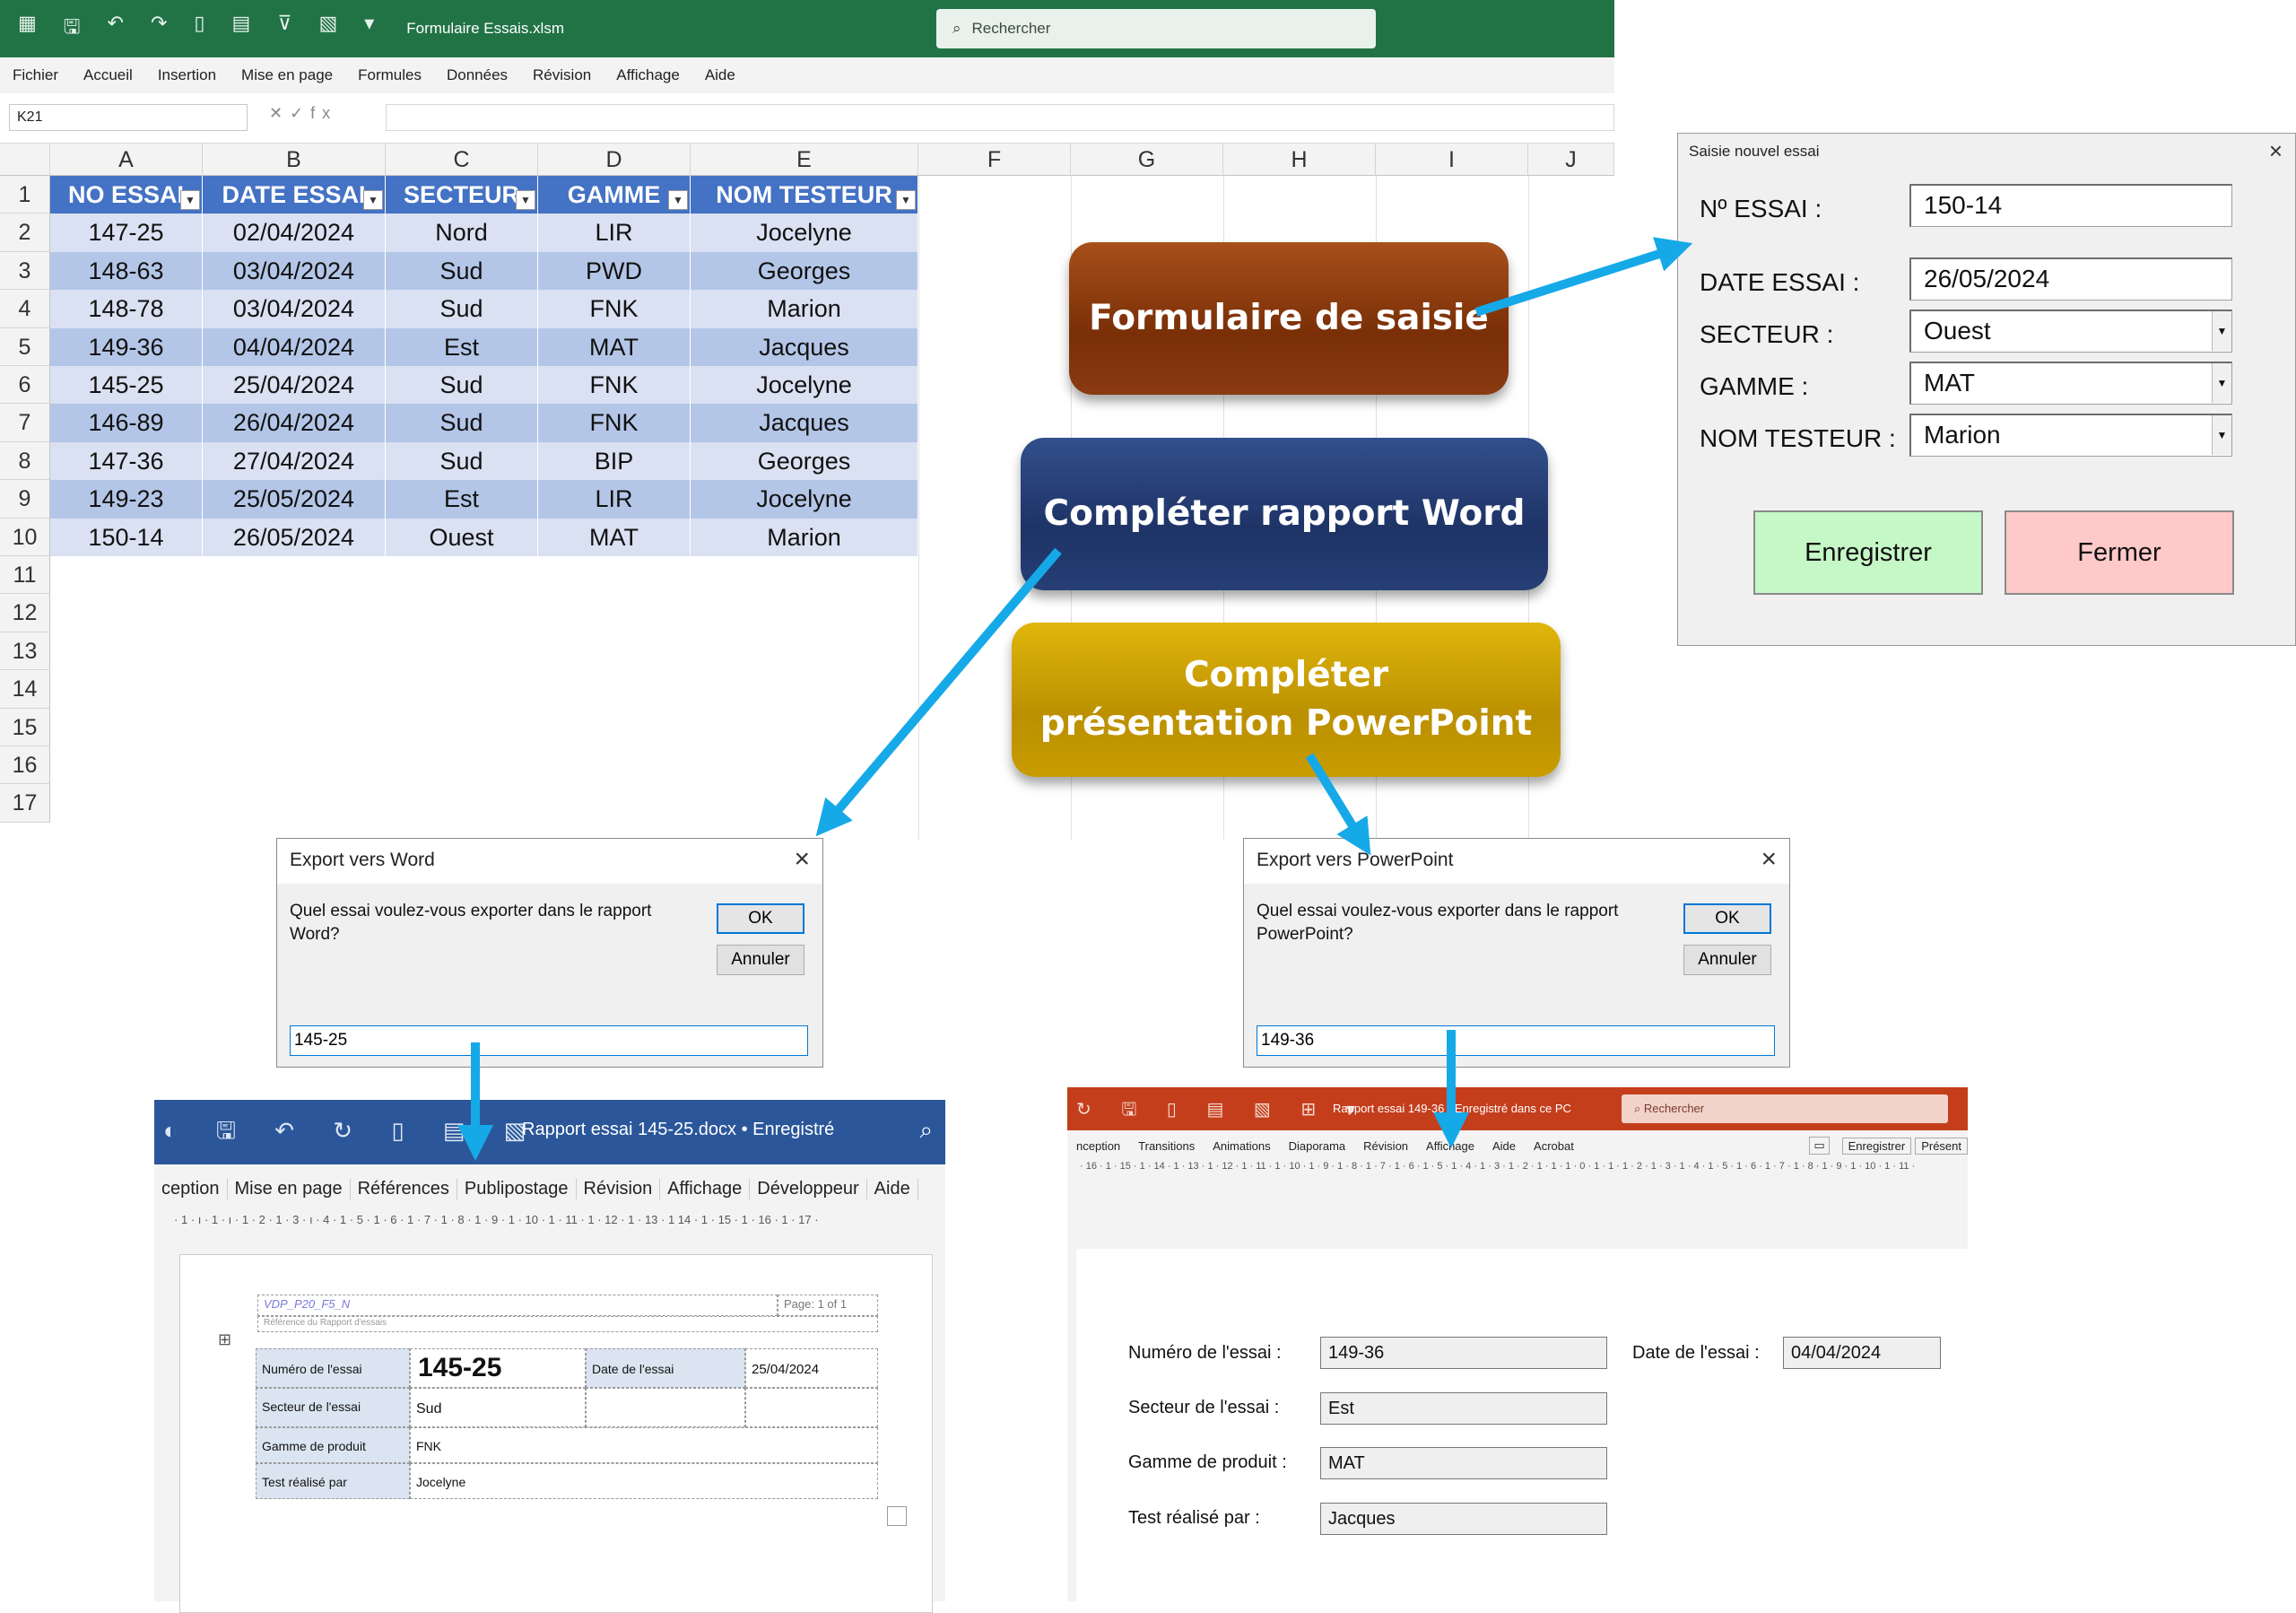  What do you see at coordinates (938, 692) in the screenshot?
I see `arrow-word-button-to-dialog` at bounding box center [938, 692].